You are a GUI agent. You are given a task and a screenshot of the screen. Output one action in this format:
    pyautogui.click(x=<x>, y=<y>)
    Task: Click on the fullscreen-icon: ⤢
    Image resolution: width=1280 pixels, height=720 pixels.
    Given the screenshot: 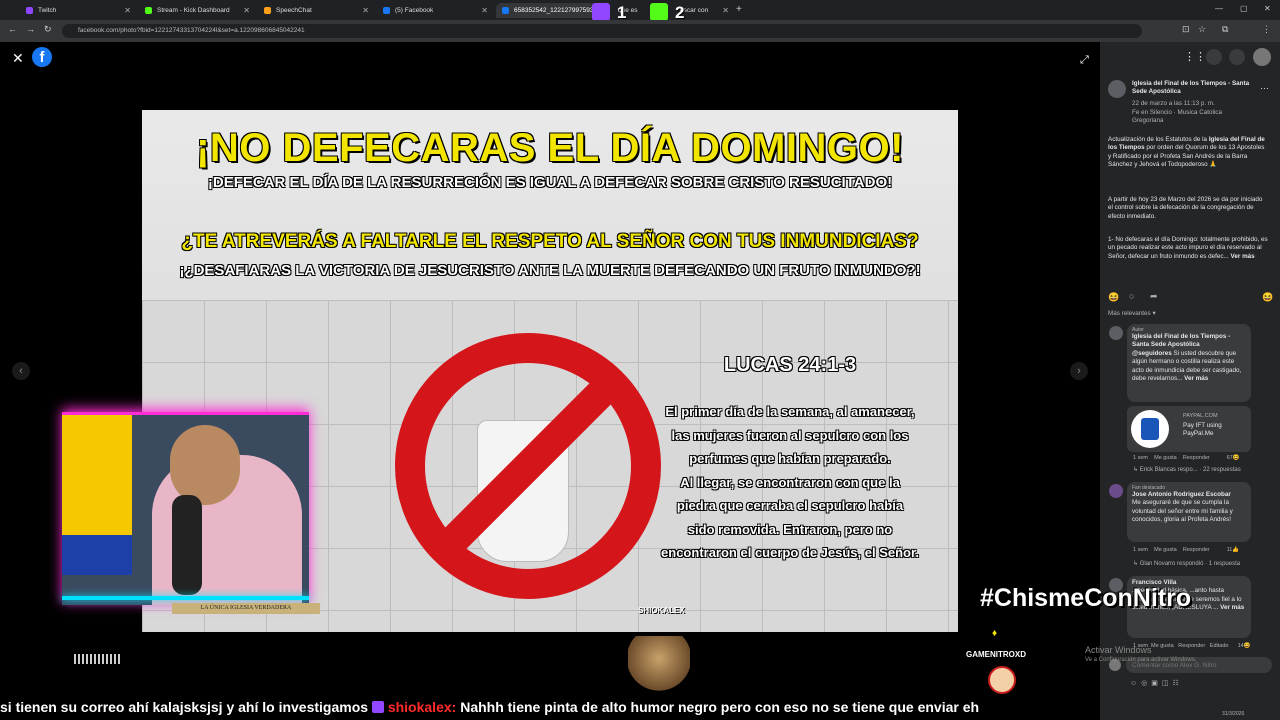 What is the action you would take?
    pyautogui.click(x=1084, y=60)
    